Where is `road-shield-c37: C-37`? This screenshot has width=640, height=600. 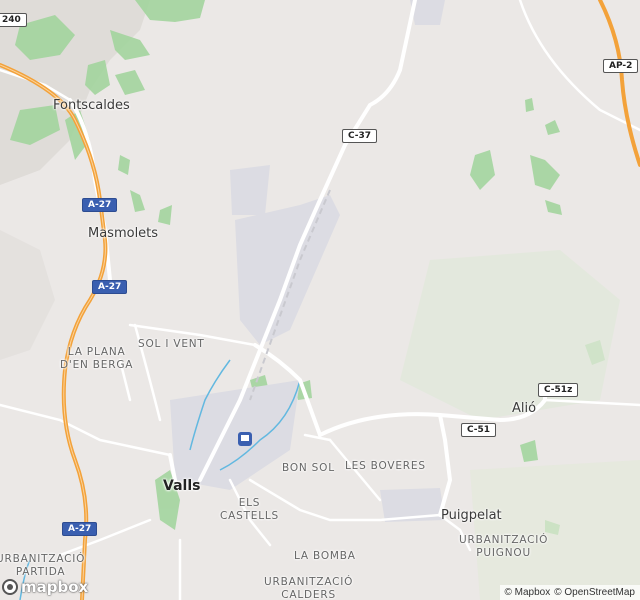 road-shield-c37: C-37 is located at coordinates (360, 136).